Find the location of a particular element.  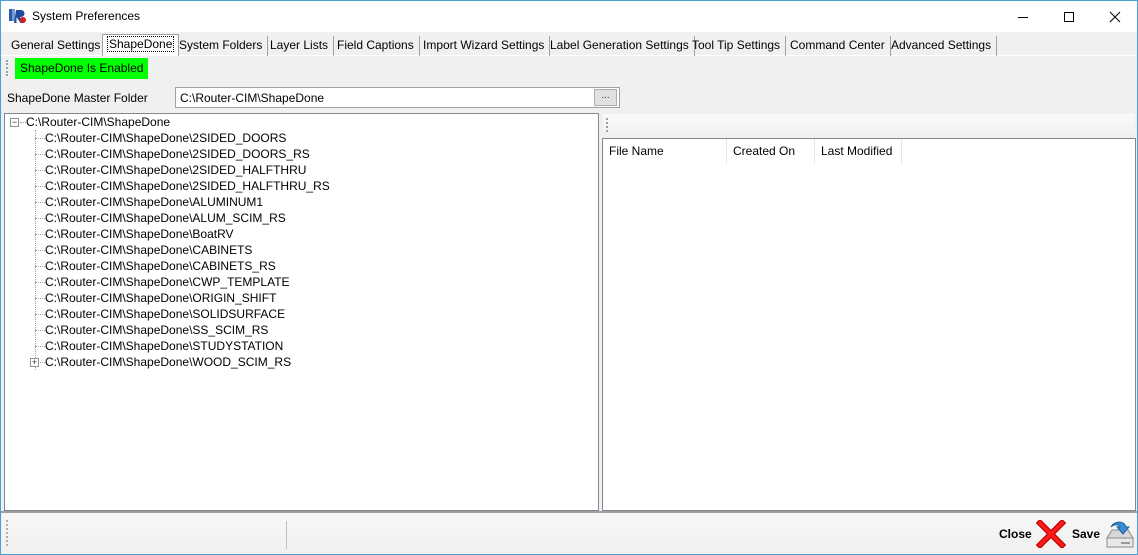

tree-node: C:\Router-CIM\ShapeDone\CABINETS is located at coordinates (148, 250).